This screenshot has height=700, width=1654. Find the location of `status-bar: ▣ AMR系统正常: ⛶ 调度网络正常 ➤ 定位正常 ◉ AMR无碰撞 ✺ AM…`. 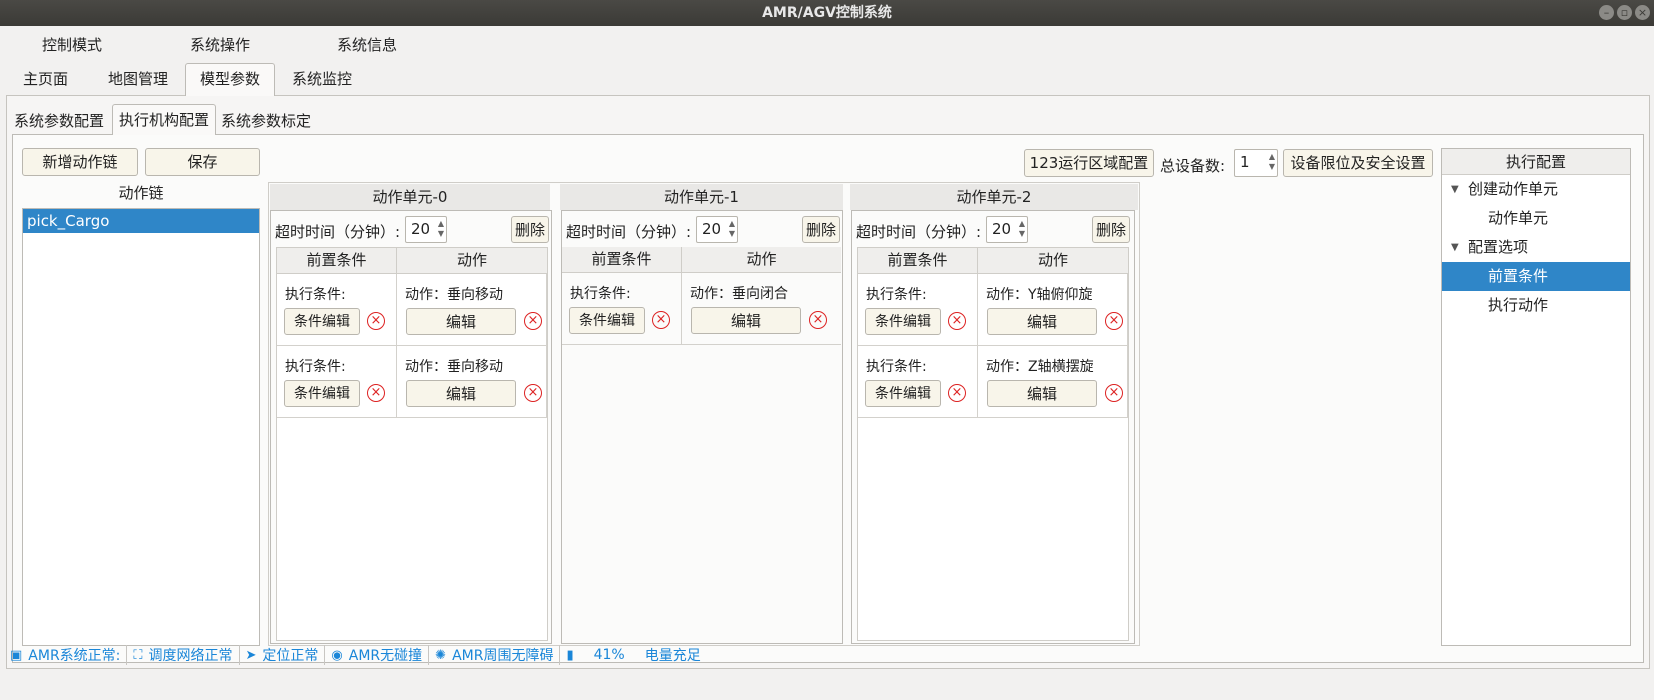

status-bar: ▣ AMR系统正常: ⛶ 调度网络正常 ➤ 定位正常 ◉ AMR无碰撞 ✺ AM… is located at coordinates (827, 655).